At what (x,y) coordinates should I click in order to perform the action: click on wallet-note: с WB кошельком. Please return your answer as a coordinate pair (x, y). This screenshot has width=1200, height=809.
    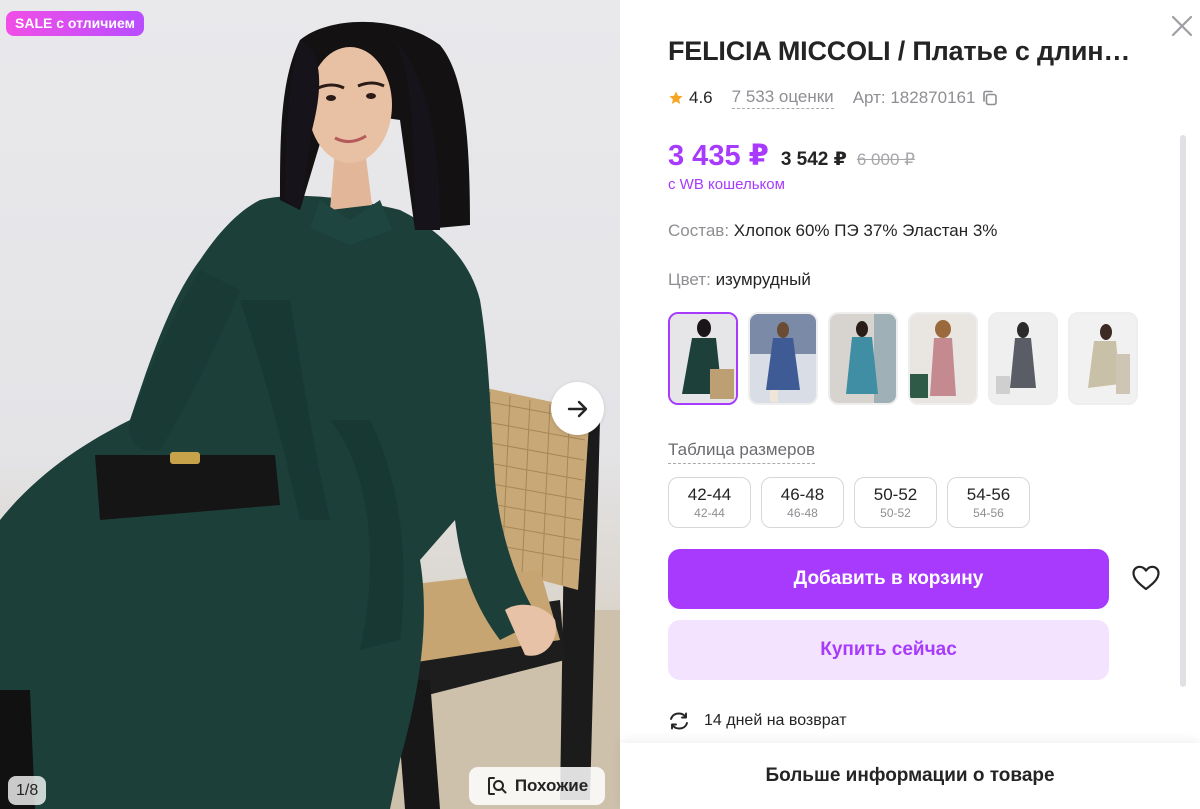
    Looking at the image, I should click on (726, 184).